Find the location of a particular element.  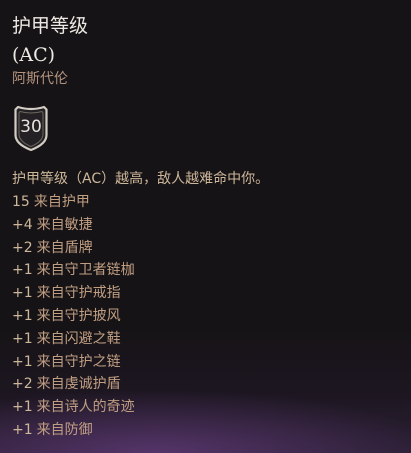

ac-breakdown-item: +1 来自守护戒指 is located at coordinates (73, 293).